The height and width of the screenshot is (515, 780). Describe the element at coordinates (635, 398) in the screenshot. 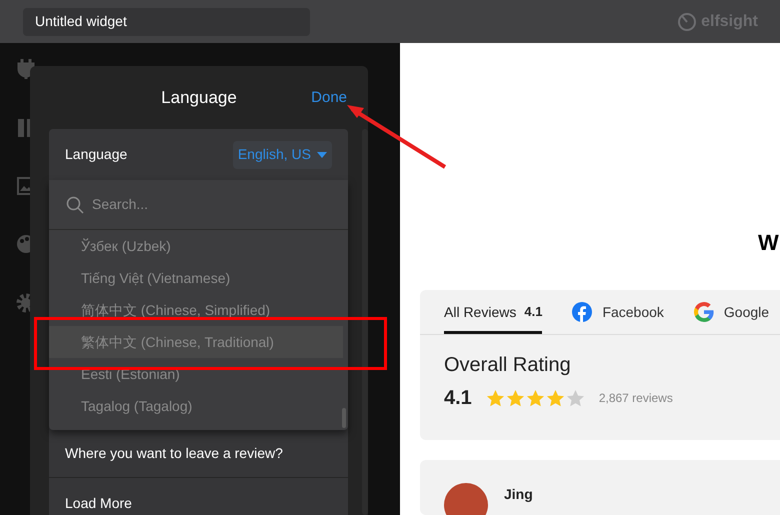

I see `review-count: 2,867 reviews` at that location.